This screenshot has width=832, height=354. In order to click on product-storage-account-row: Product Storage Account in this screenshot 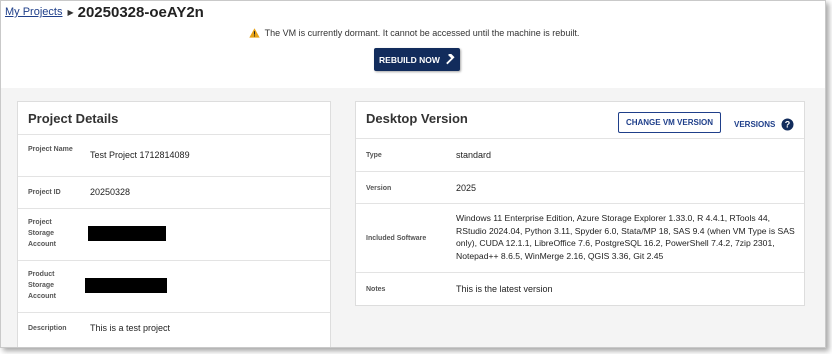, I will do `click(174, 286)`.